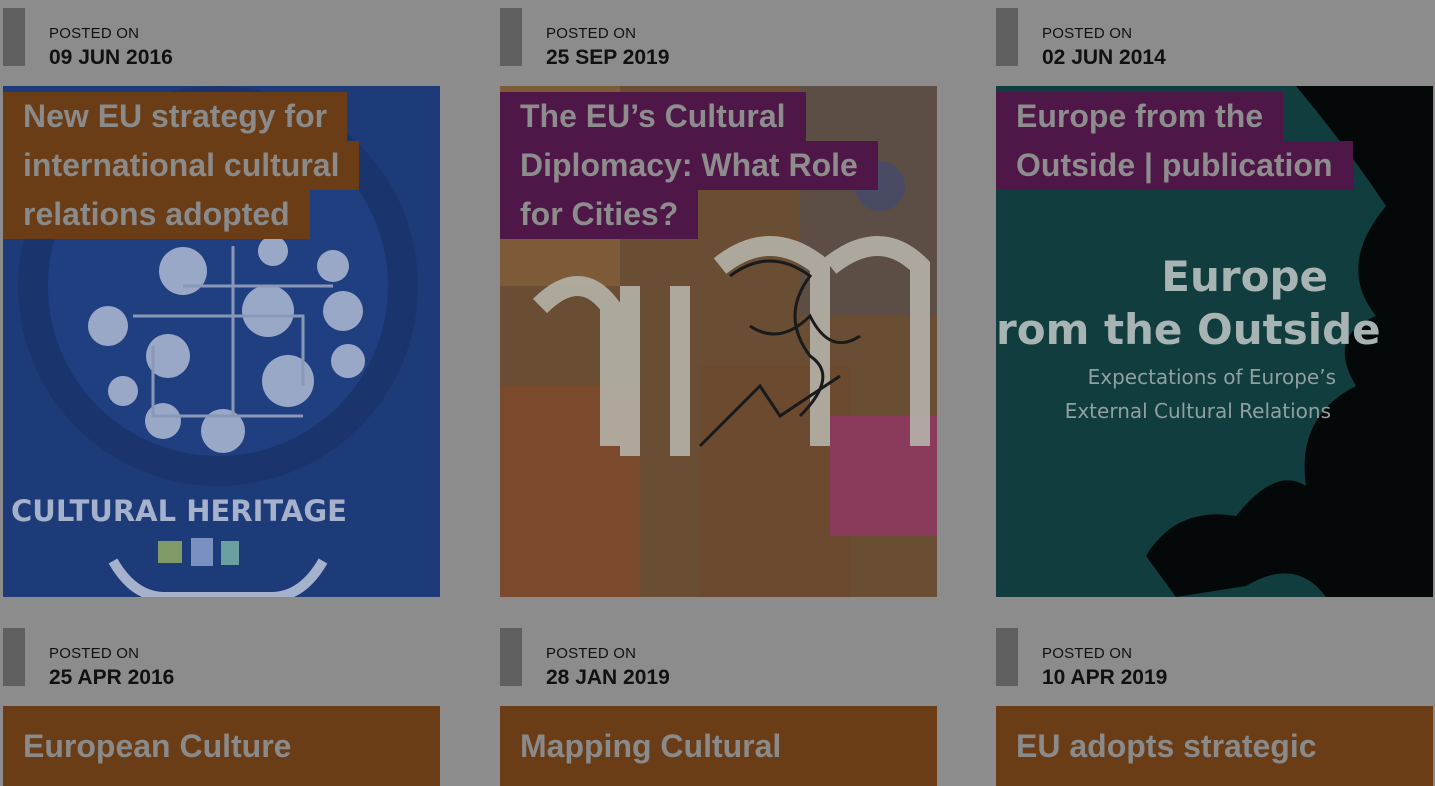 This screenshot has width=1435, height=786. I want to click on post-meta: POSTED ON 28 JAN 2019, so click(715, 658).